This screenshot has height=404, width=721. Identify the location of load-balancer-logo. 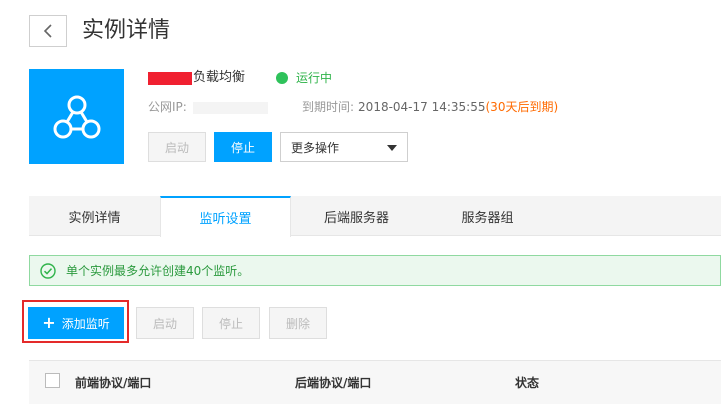
(76, 116).